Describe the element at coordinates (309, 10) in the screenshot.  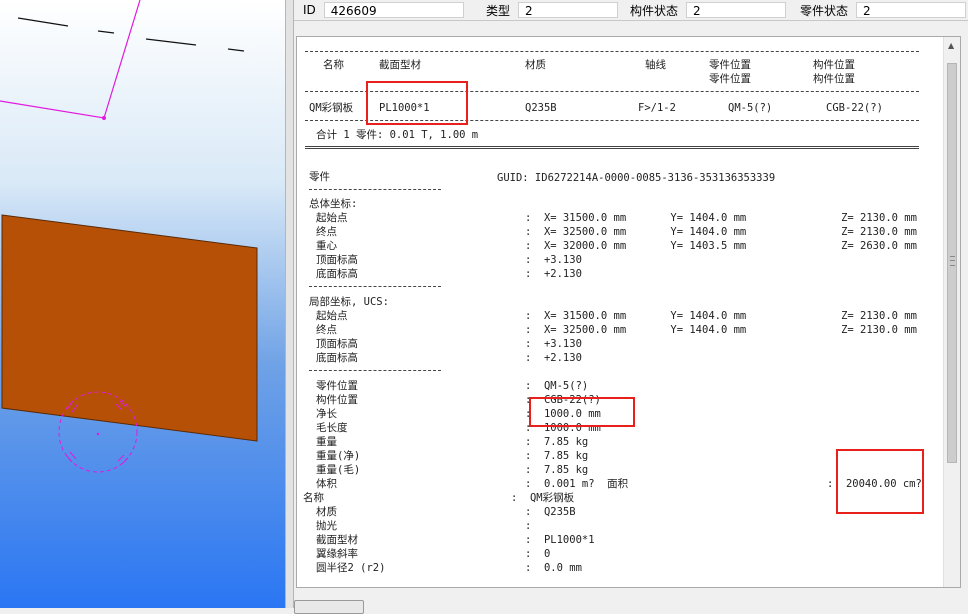
I see `id-label: ID` at that location.